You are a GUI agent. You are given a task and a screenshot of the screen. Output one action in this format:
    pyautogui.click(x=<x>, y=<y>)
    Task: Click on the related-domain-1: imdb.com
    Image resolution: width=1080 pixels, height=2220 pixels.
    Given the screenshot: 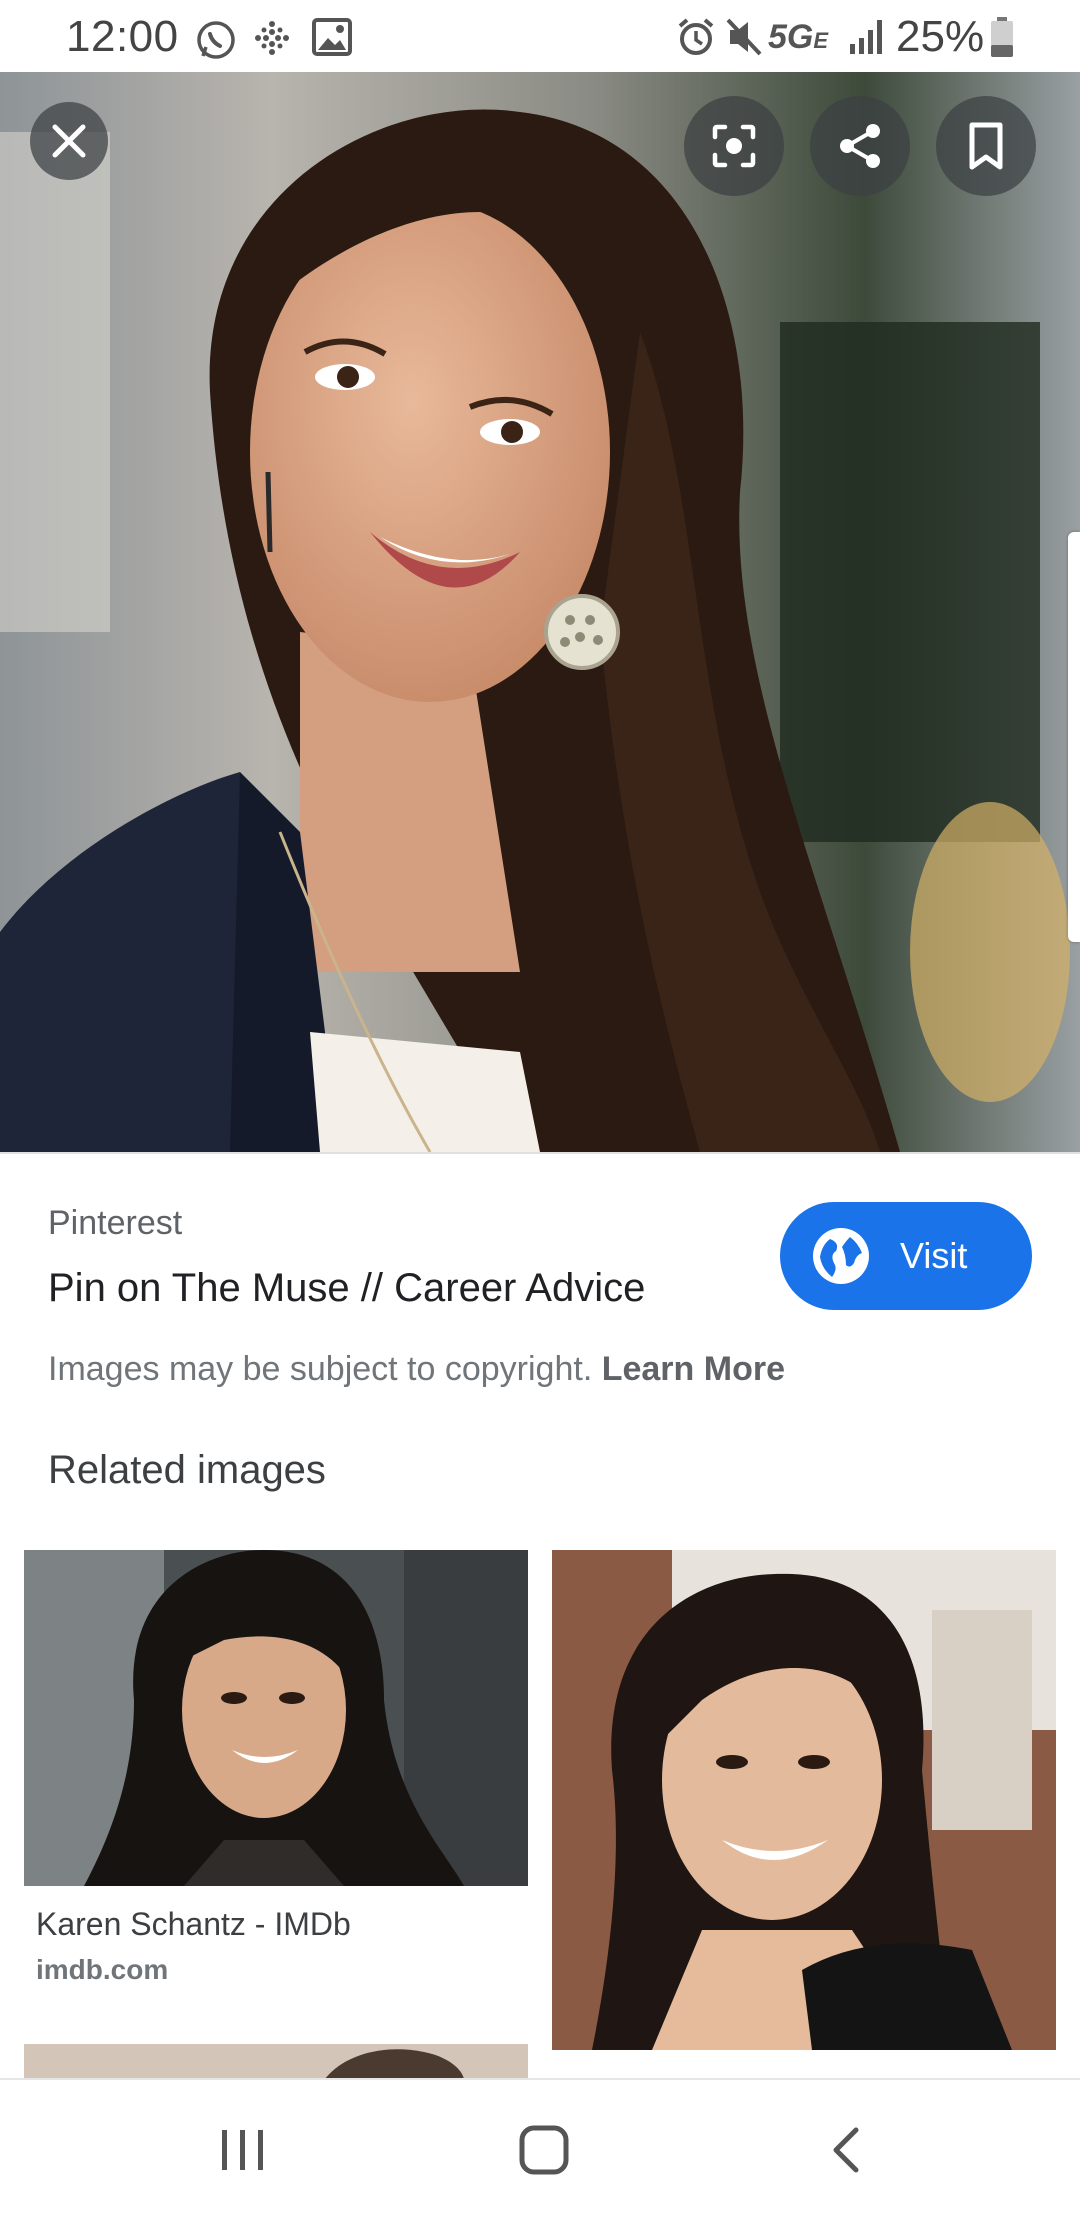 What is the action you would take?
    pyautogui.click(x=102, y=1969)
    